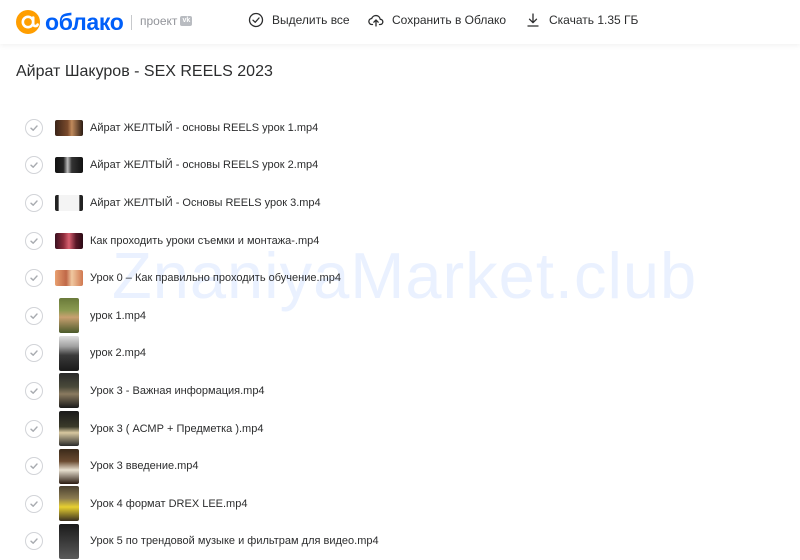 Image resolution: width=800 pixels, height=560 pixels. Describe the element at coordinates (144, 466) in the screenshot. I see `file-name: Урок 3 введение.mp4` at that location.